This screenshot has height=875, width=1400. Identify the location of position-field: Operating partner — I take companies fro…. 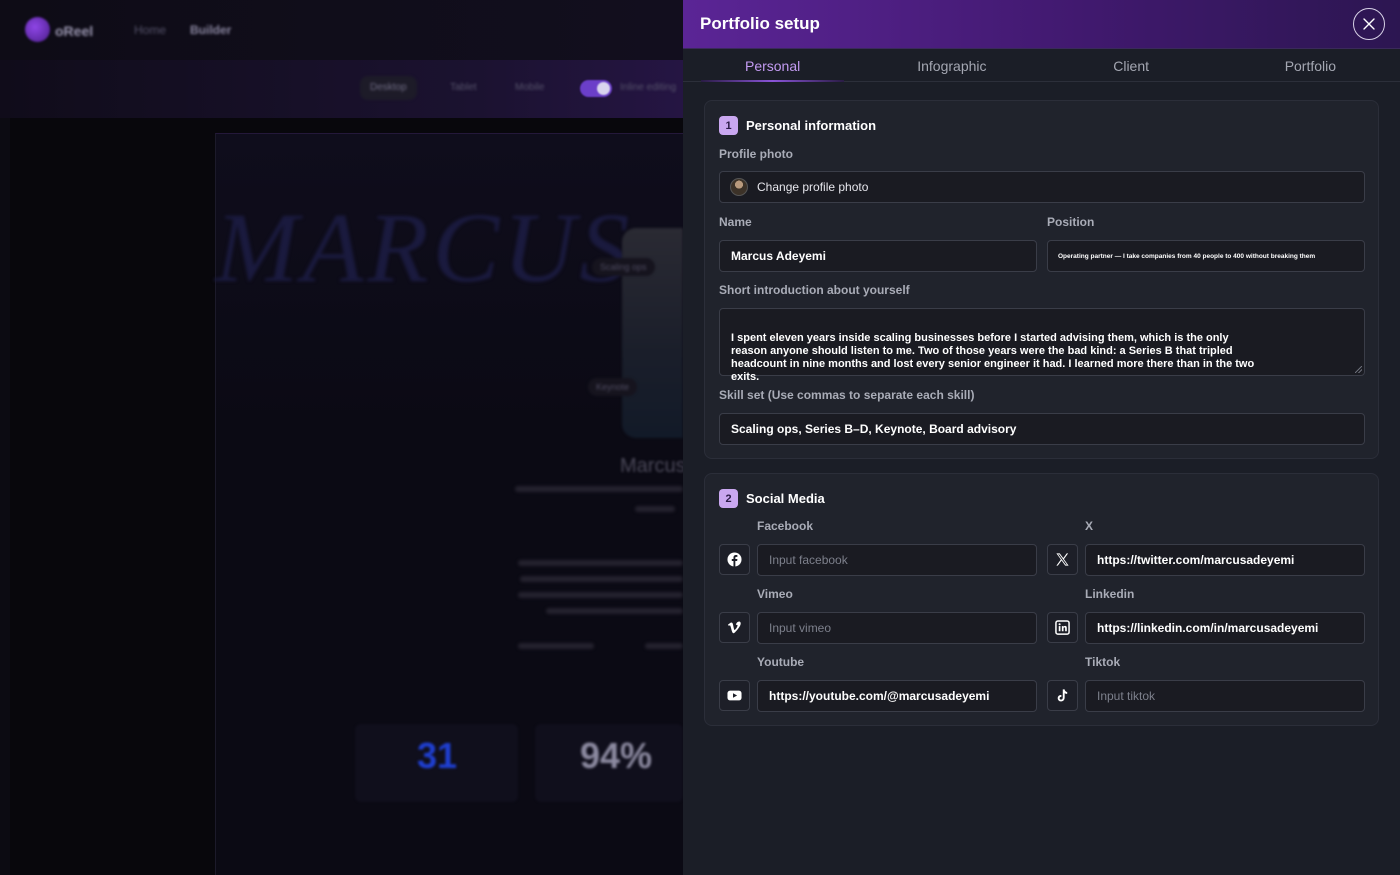
(1206, 256).